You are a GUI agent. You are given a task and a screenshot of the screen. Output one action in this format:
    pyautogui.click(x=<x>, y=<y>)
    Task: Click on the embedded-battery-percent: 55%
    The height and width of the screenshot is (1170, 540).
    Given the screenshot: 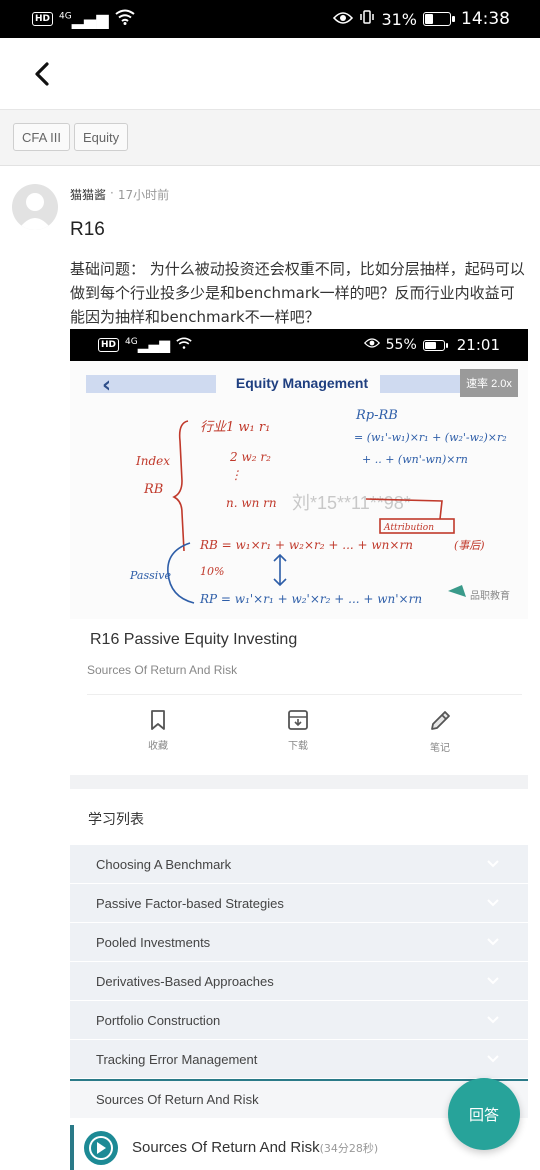 What is the action you would take?
    pyautogui.click(x=401, y=345)
    